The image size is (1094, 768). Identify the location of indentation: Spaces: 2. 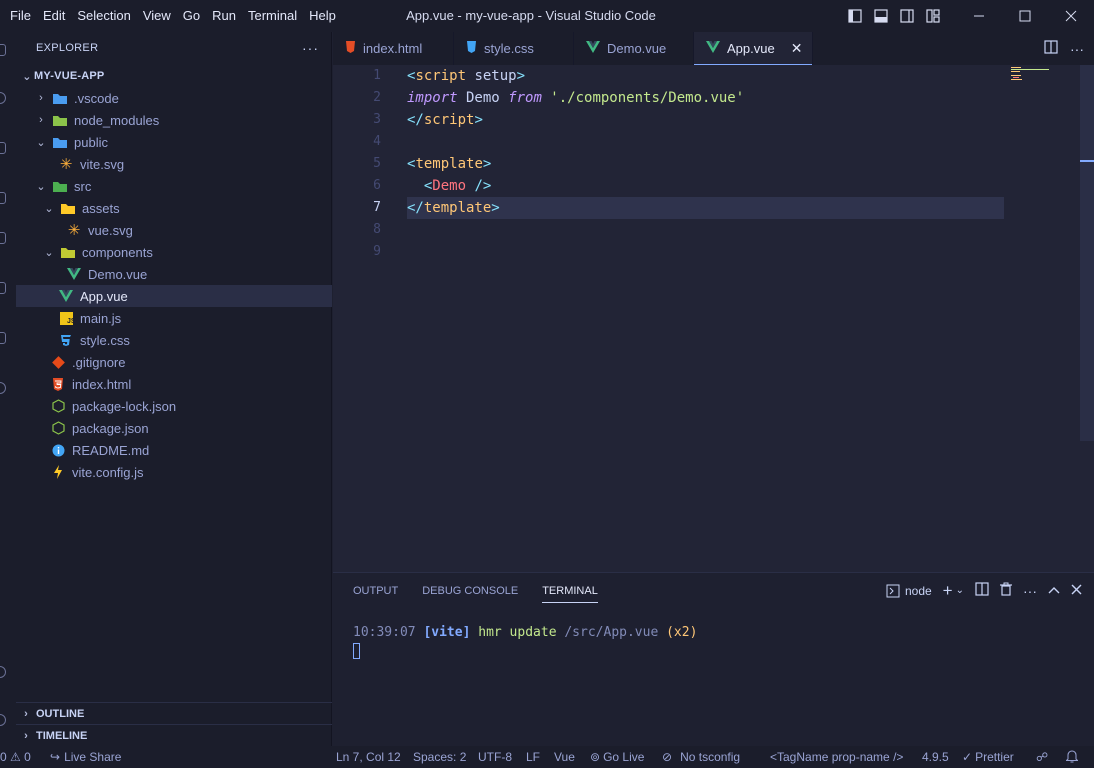
(439, 757).